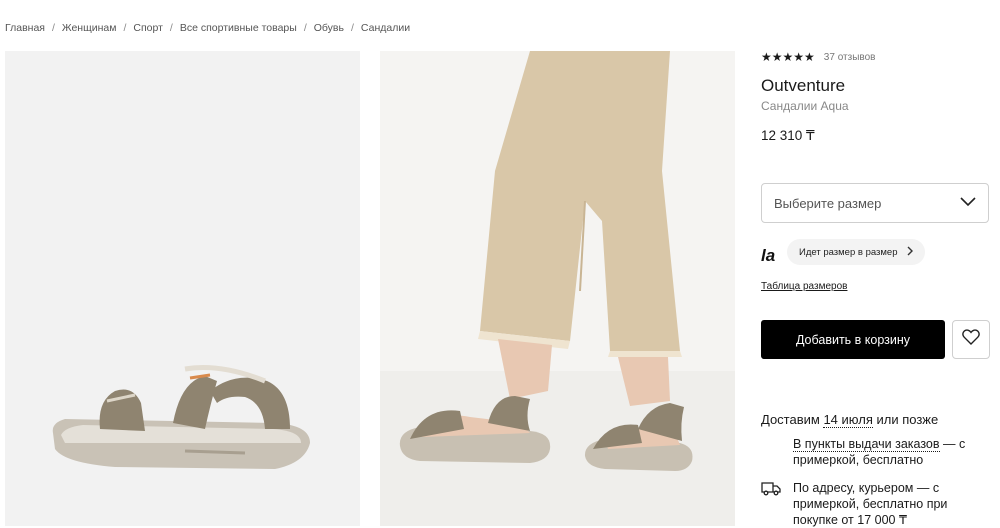 The image size is (1000, 528). Describe the element at coordinates (828, 203) in the screenshot. I see `size-select-placeholder: Выберите размер` at that location.